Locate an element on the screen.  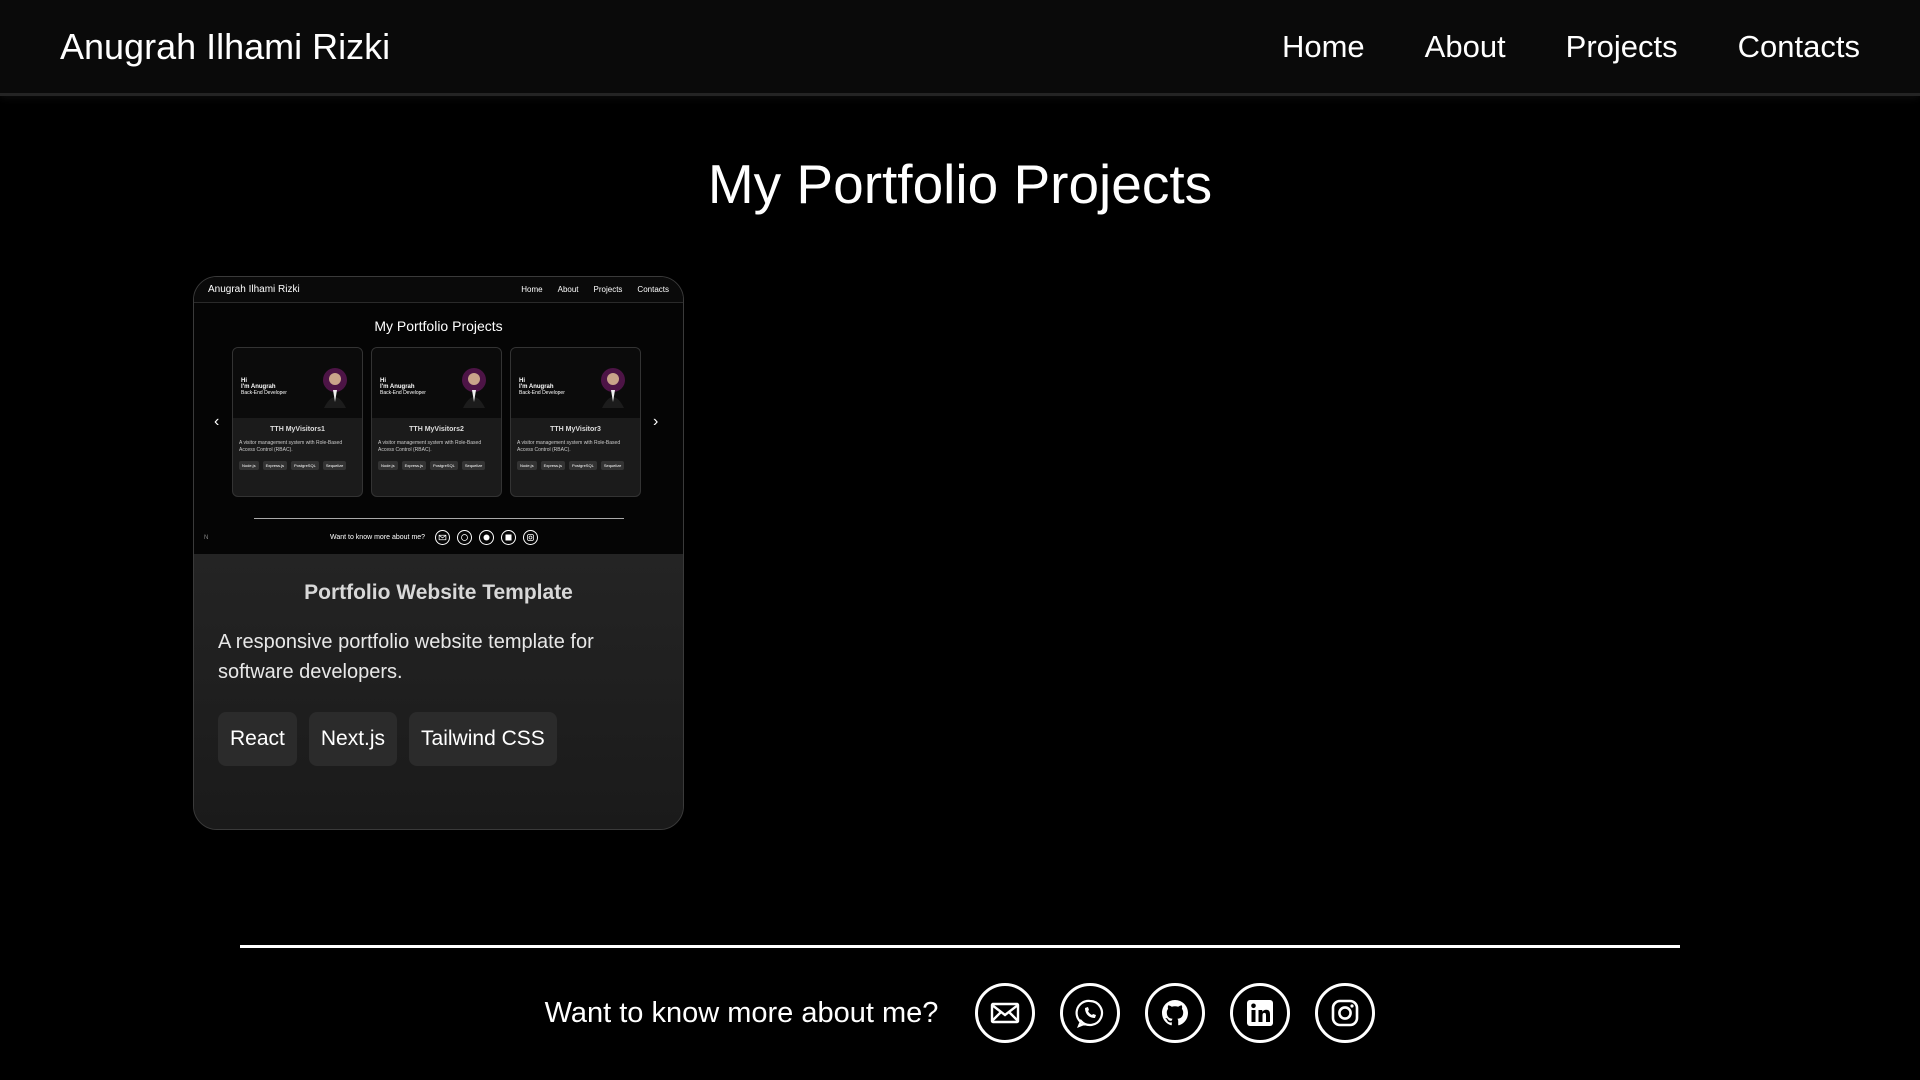
thumbnail-prev-arrow-icon: ‹ is located at coordinates (217, 421).